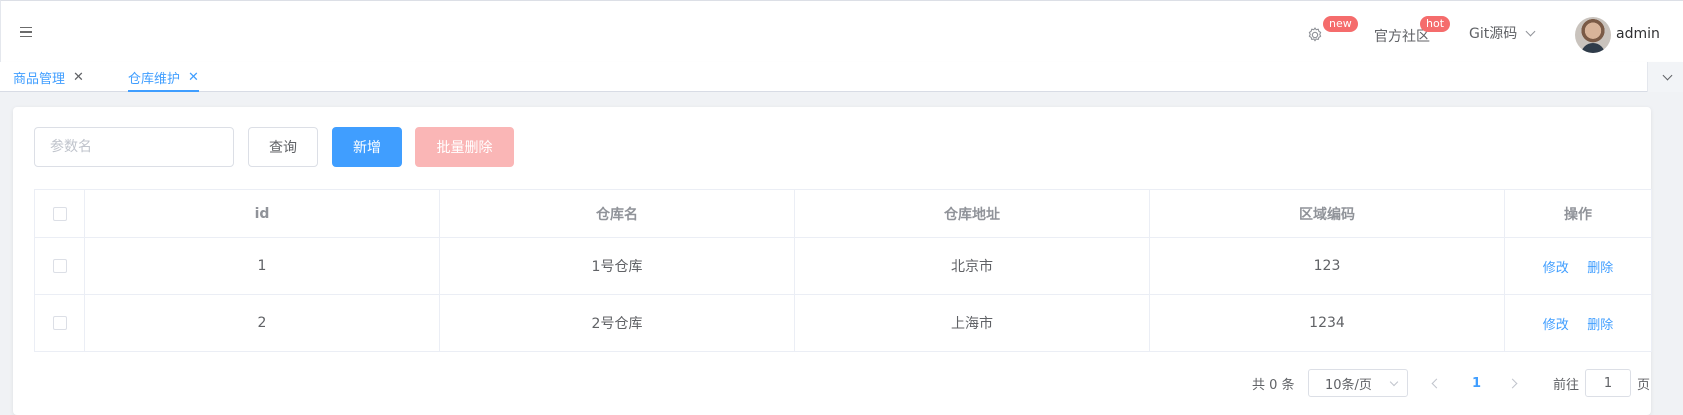 This screenshot has width=1683, height=415. I want to click on tab-label: 商品管理, so click(39, 79).